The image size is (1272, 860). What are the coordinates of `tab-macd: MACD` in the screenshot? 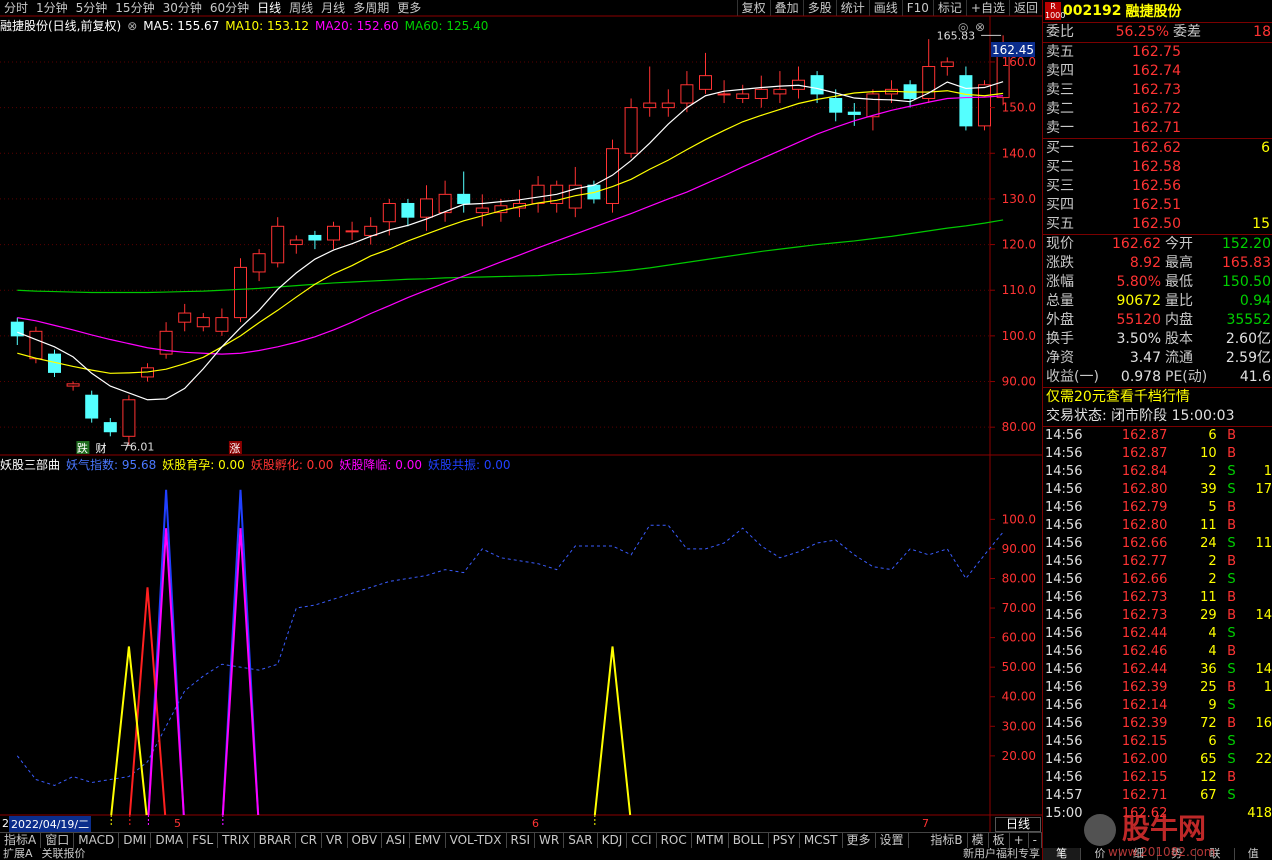 It's located at (97, 840).